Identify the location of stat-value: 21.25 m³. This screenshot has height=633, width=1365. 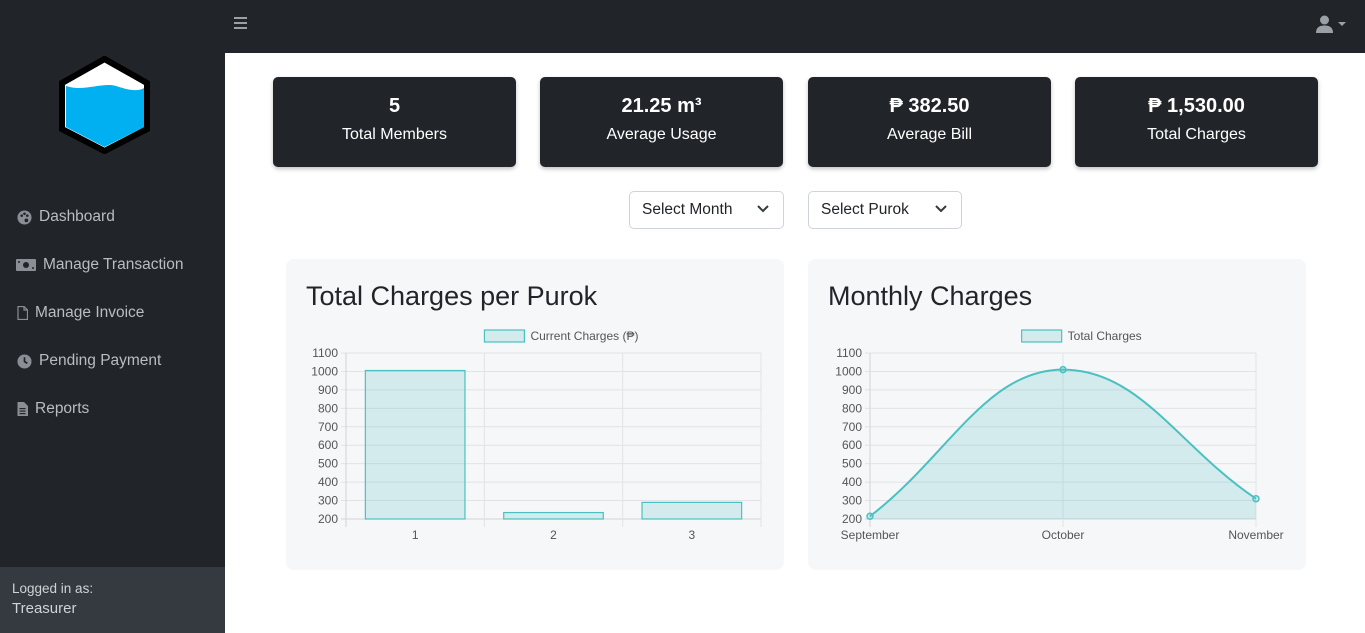
(661, 106).